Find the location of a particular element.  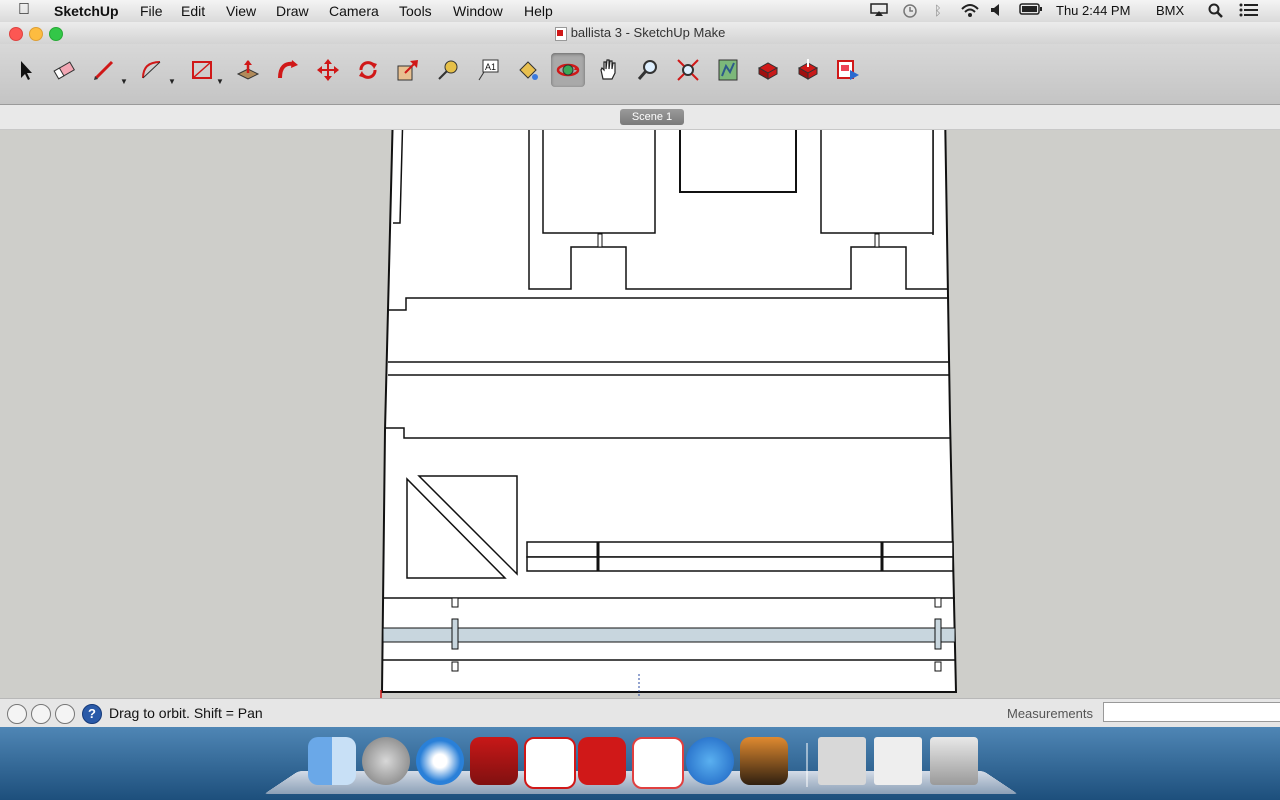

follow-me-tool-icon is located at coordinates (288, 70).